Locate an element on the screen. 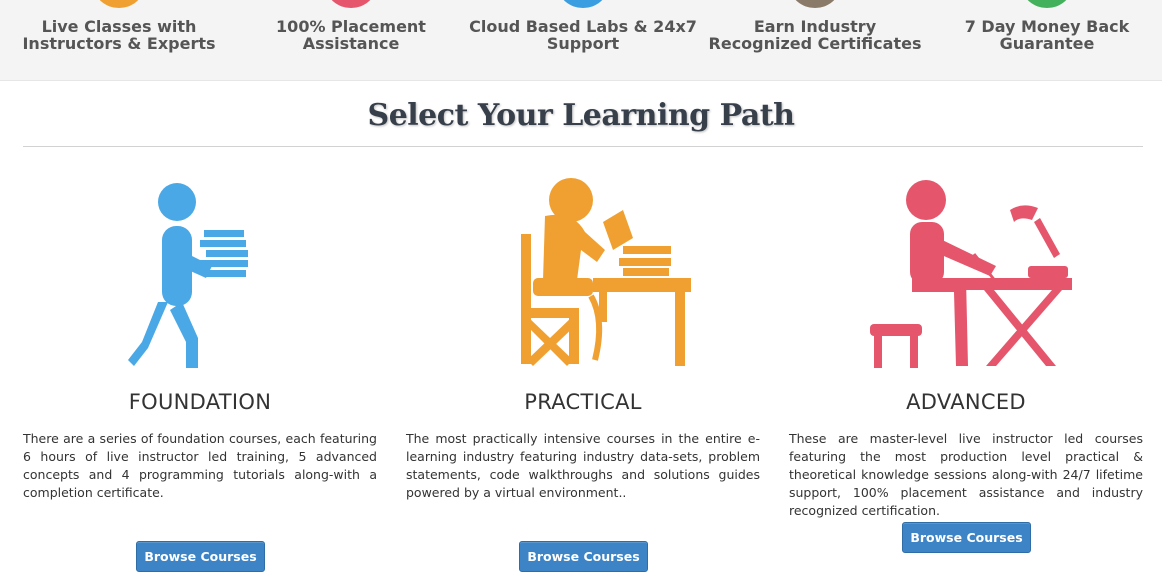  feature-line2: Recognized Certificates is located at coordinates (815, 43).